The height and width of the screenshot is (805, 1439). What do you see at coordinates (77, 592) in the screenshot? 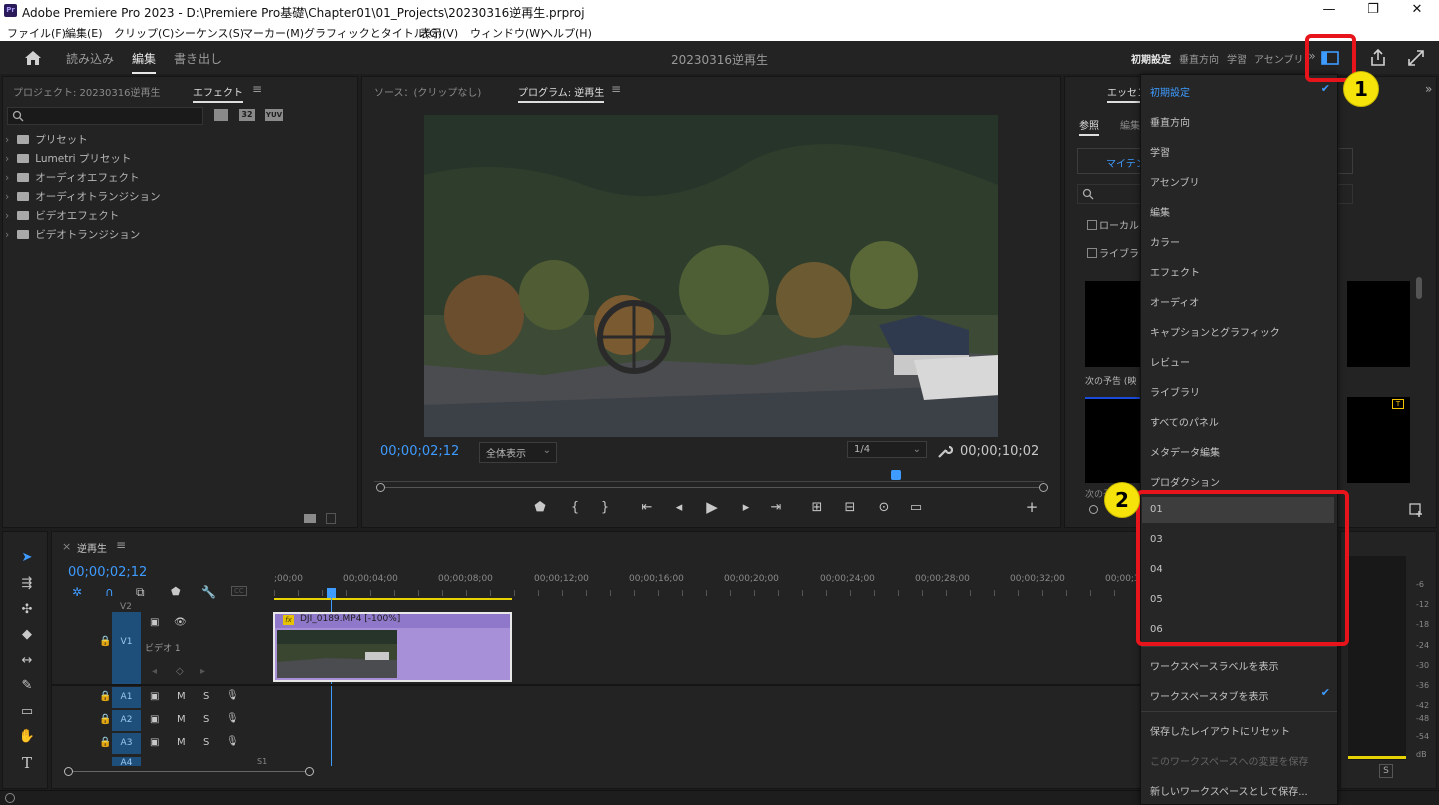
I see `nest-toggle-icon: ✲` at bounding box center [77, 592].